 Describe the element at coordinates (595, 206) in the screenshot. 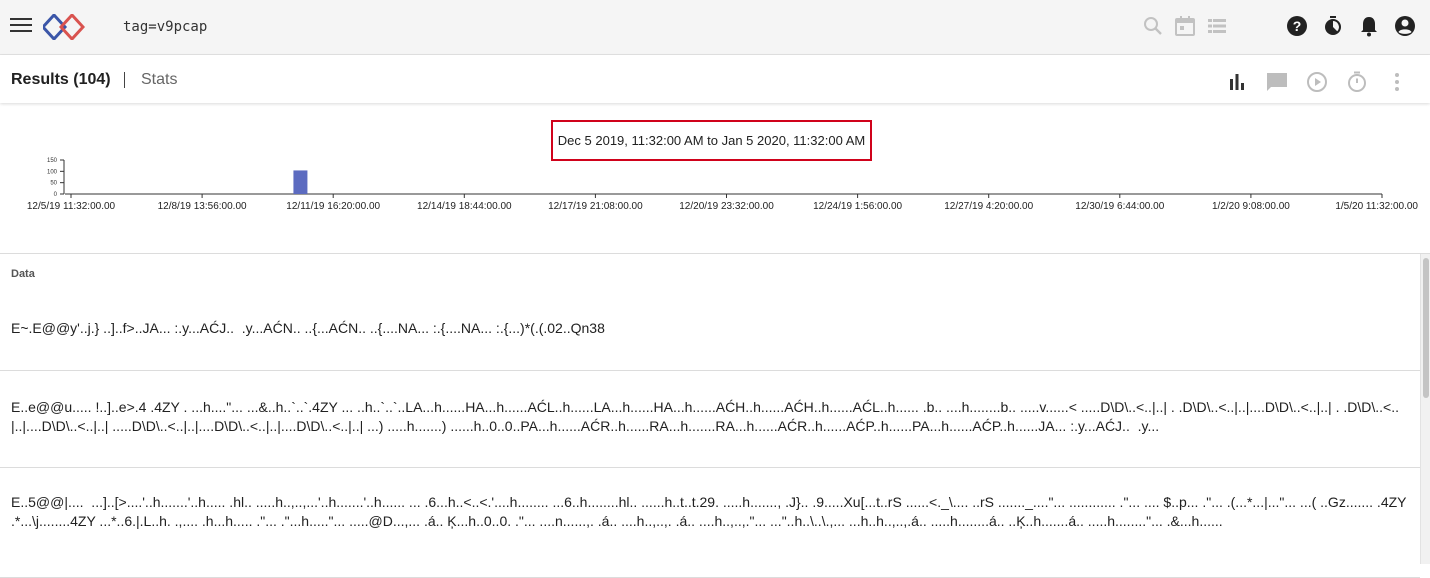

I see `x-tick-label: 12/17/19 21:08:00.00` at that location.